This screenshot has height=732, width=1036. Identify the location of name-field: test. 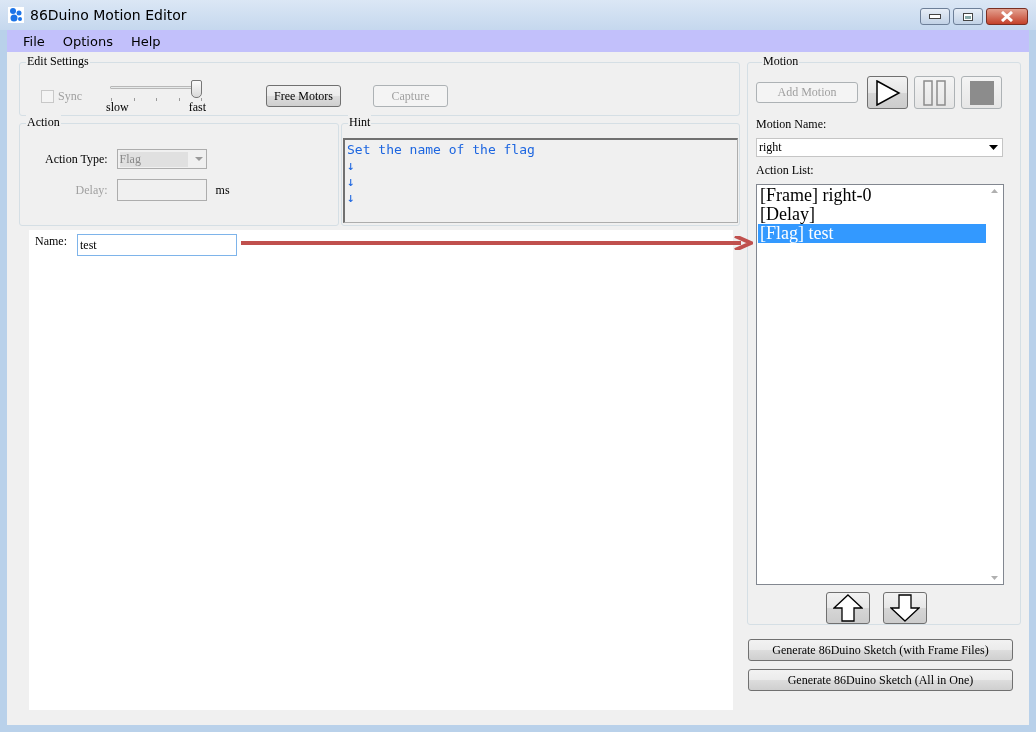
(157, 245).